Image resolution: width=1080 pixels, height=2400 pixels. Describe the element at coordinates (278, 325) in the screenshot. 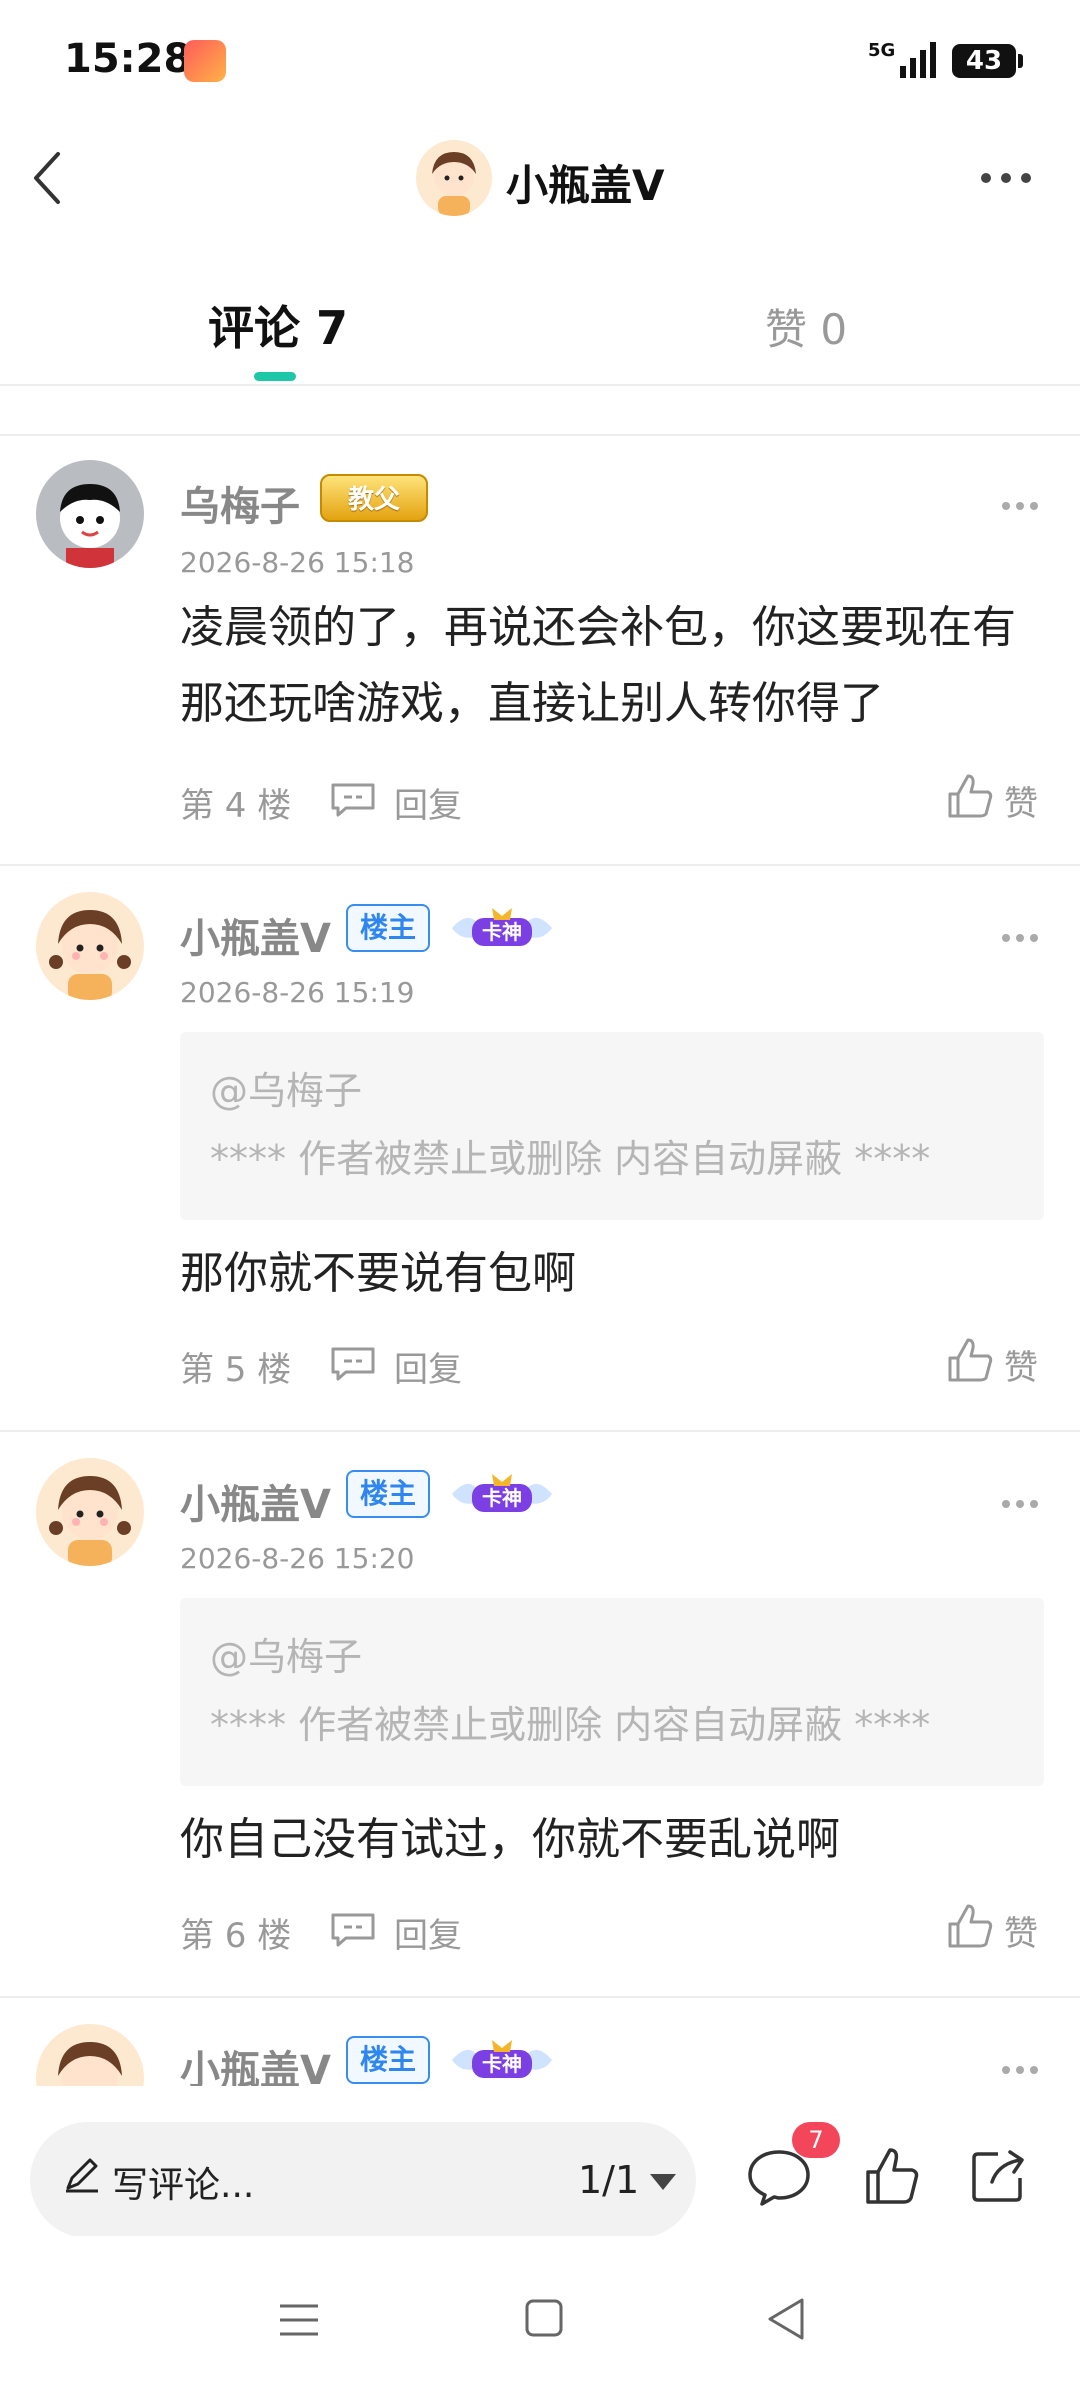

I see `tab-comments: 评论 7` at that location.